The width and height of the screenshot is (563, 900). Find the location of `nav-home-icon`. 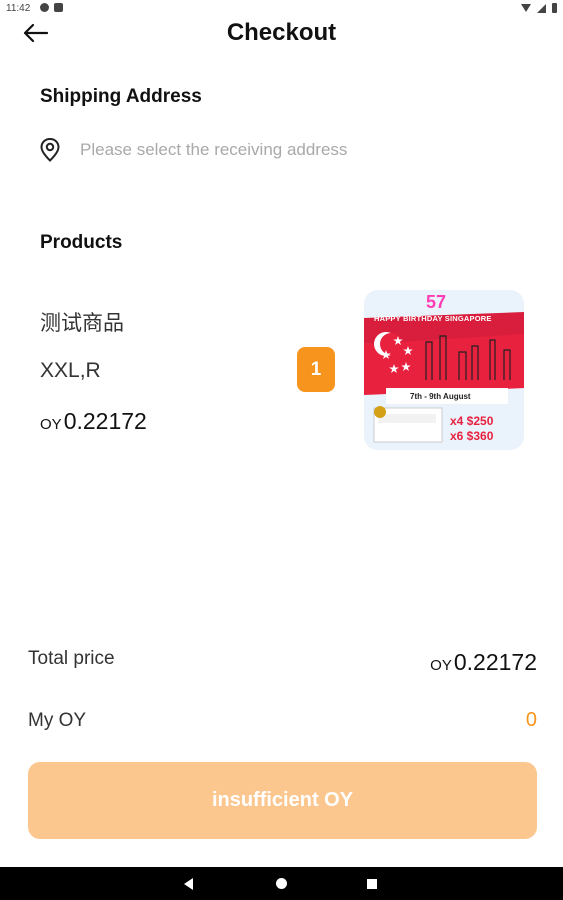

nav-home-icon is located at coordinates (281, 883).